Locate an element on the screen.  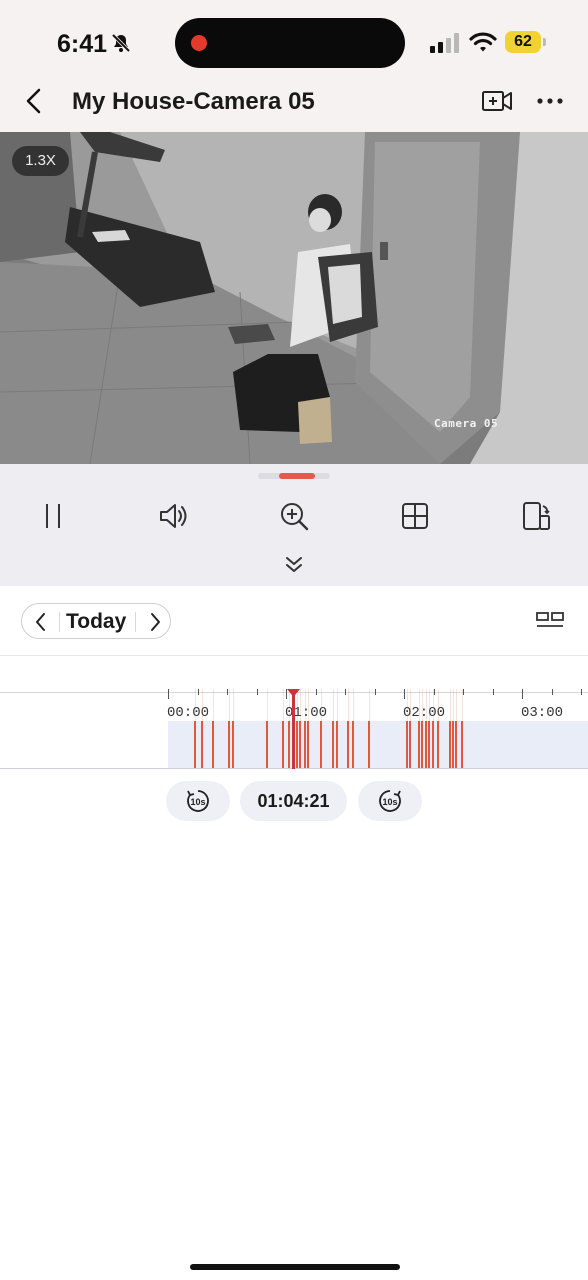
zoom-level-badge: 1.3X is located at coordinates (40, 161).